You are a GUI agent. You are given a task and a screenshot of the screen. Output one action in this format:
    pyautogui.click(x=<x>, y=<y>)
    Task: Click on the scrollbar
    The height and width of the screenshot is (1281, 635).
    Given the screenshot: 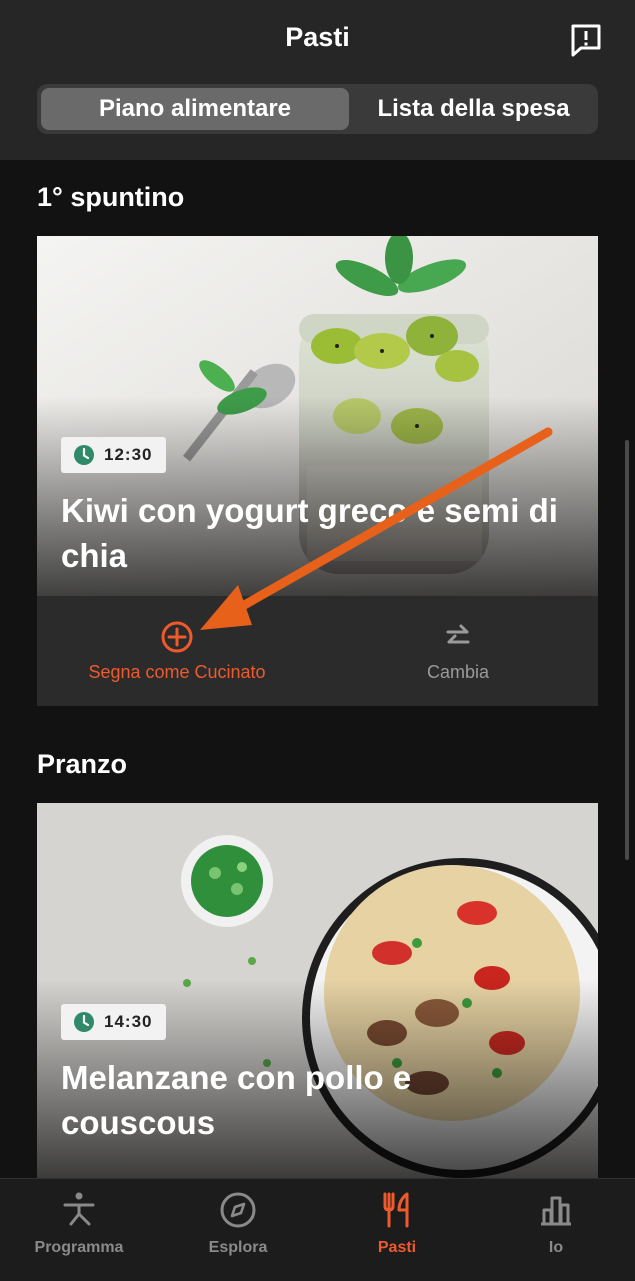 What is the action you would take?
    pyautogui.click(x=627, y=650)
    